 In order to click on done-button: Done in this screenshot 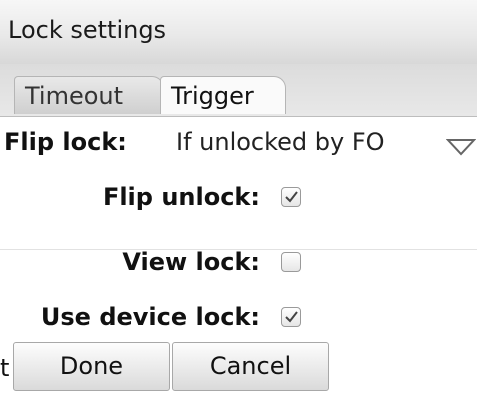, I will do `click(91, 366)`.